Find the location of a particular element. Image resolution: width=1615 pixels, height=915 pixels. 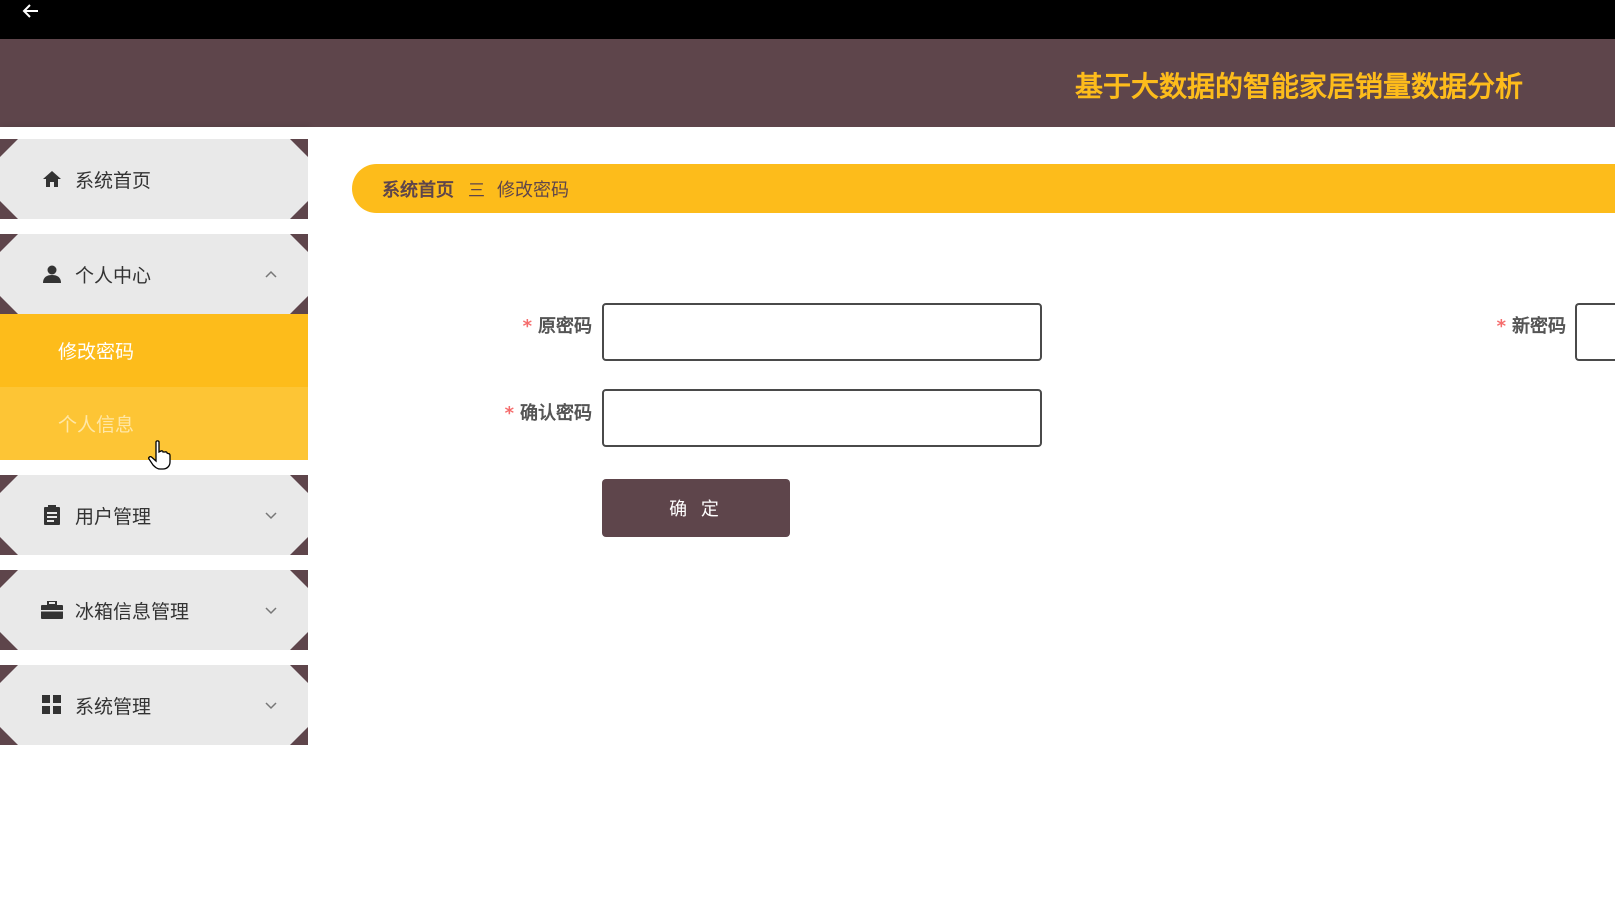

hand-cursor-icon is located at coordinates (160, 455).